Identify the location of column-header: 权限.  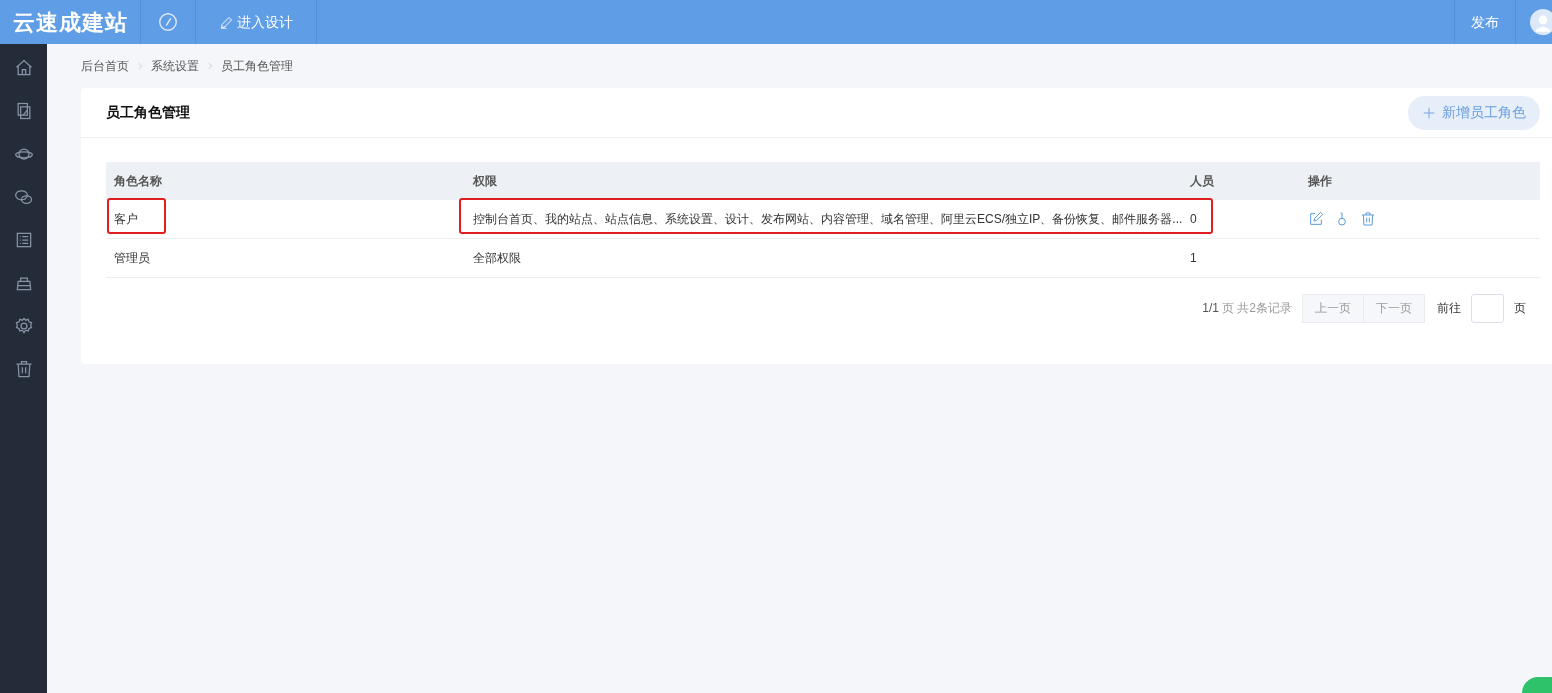
(485, 181).